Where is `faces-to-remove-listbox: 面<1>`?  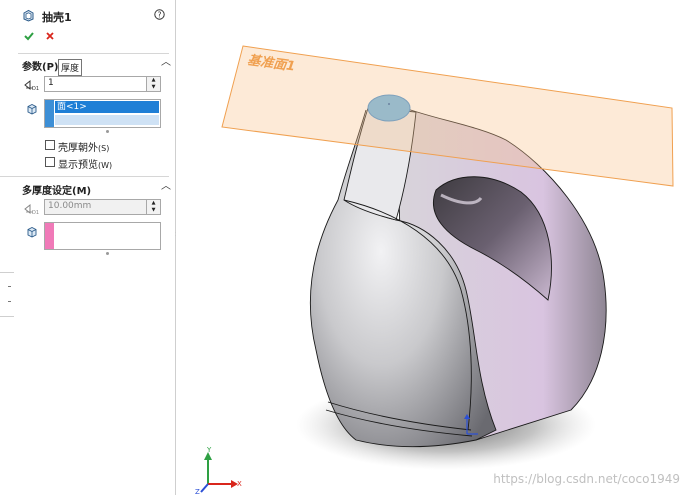
faces-to-remove-listbox: 面<1> is located at coordinates (102, 113).